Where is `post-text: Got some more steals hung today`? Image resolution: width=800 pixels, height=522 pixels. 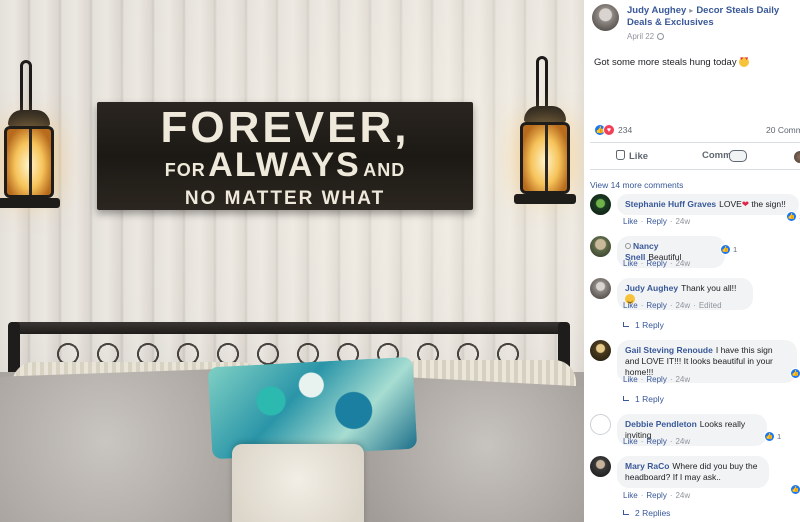 post-text: Got some more steals hung today is located at coordinates (672, 62).